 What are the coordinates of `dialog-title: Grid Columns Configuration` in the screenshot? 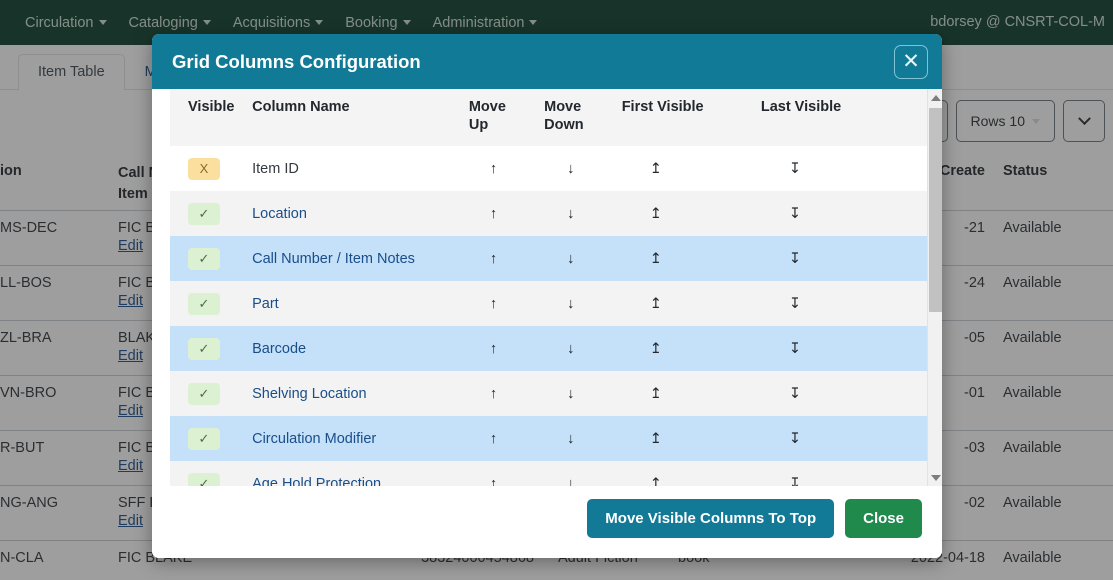 It's located at (296, 61).